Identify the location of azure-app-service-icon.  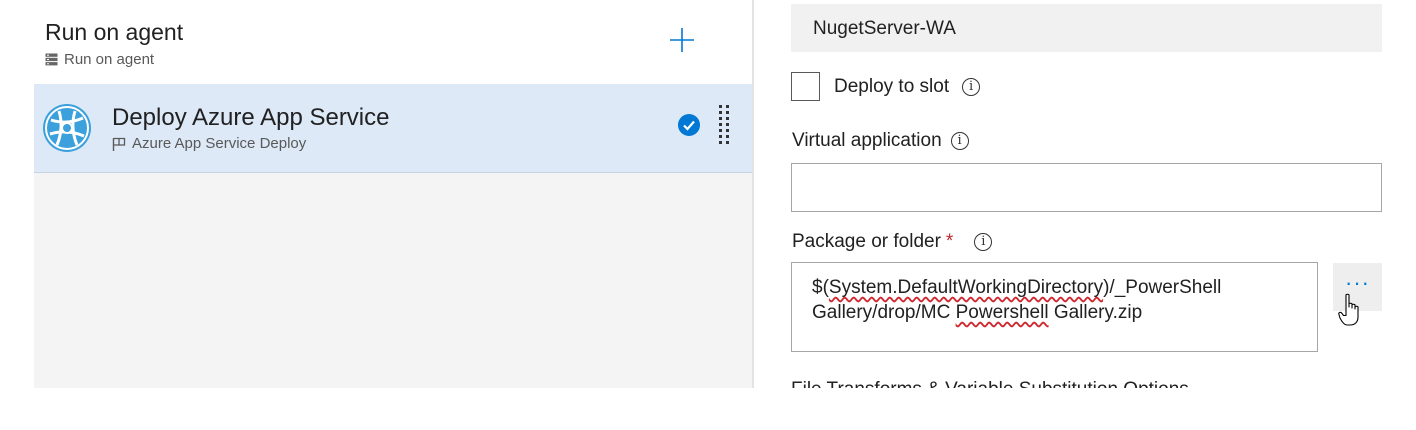
(67, 128).